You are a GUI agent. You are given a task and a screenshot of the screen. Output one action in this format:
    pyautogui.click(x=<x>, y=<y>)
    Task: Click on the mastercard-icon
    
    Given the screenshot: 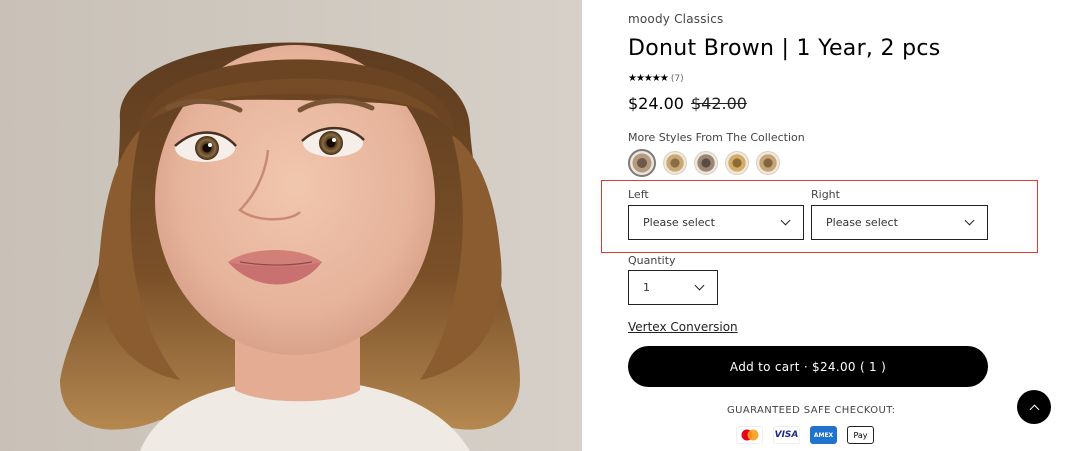 What is the action you would take?
    pyautogui.click(x=749, y=435)
    